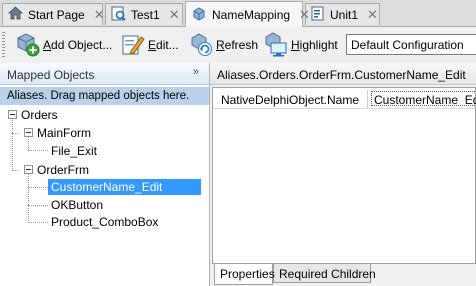 This screenshot has height=286, width=476. Describe the element at coordinates (199, 15) in the screenshot. I see `name-mapping-icon` at that location.